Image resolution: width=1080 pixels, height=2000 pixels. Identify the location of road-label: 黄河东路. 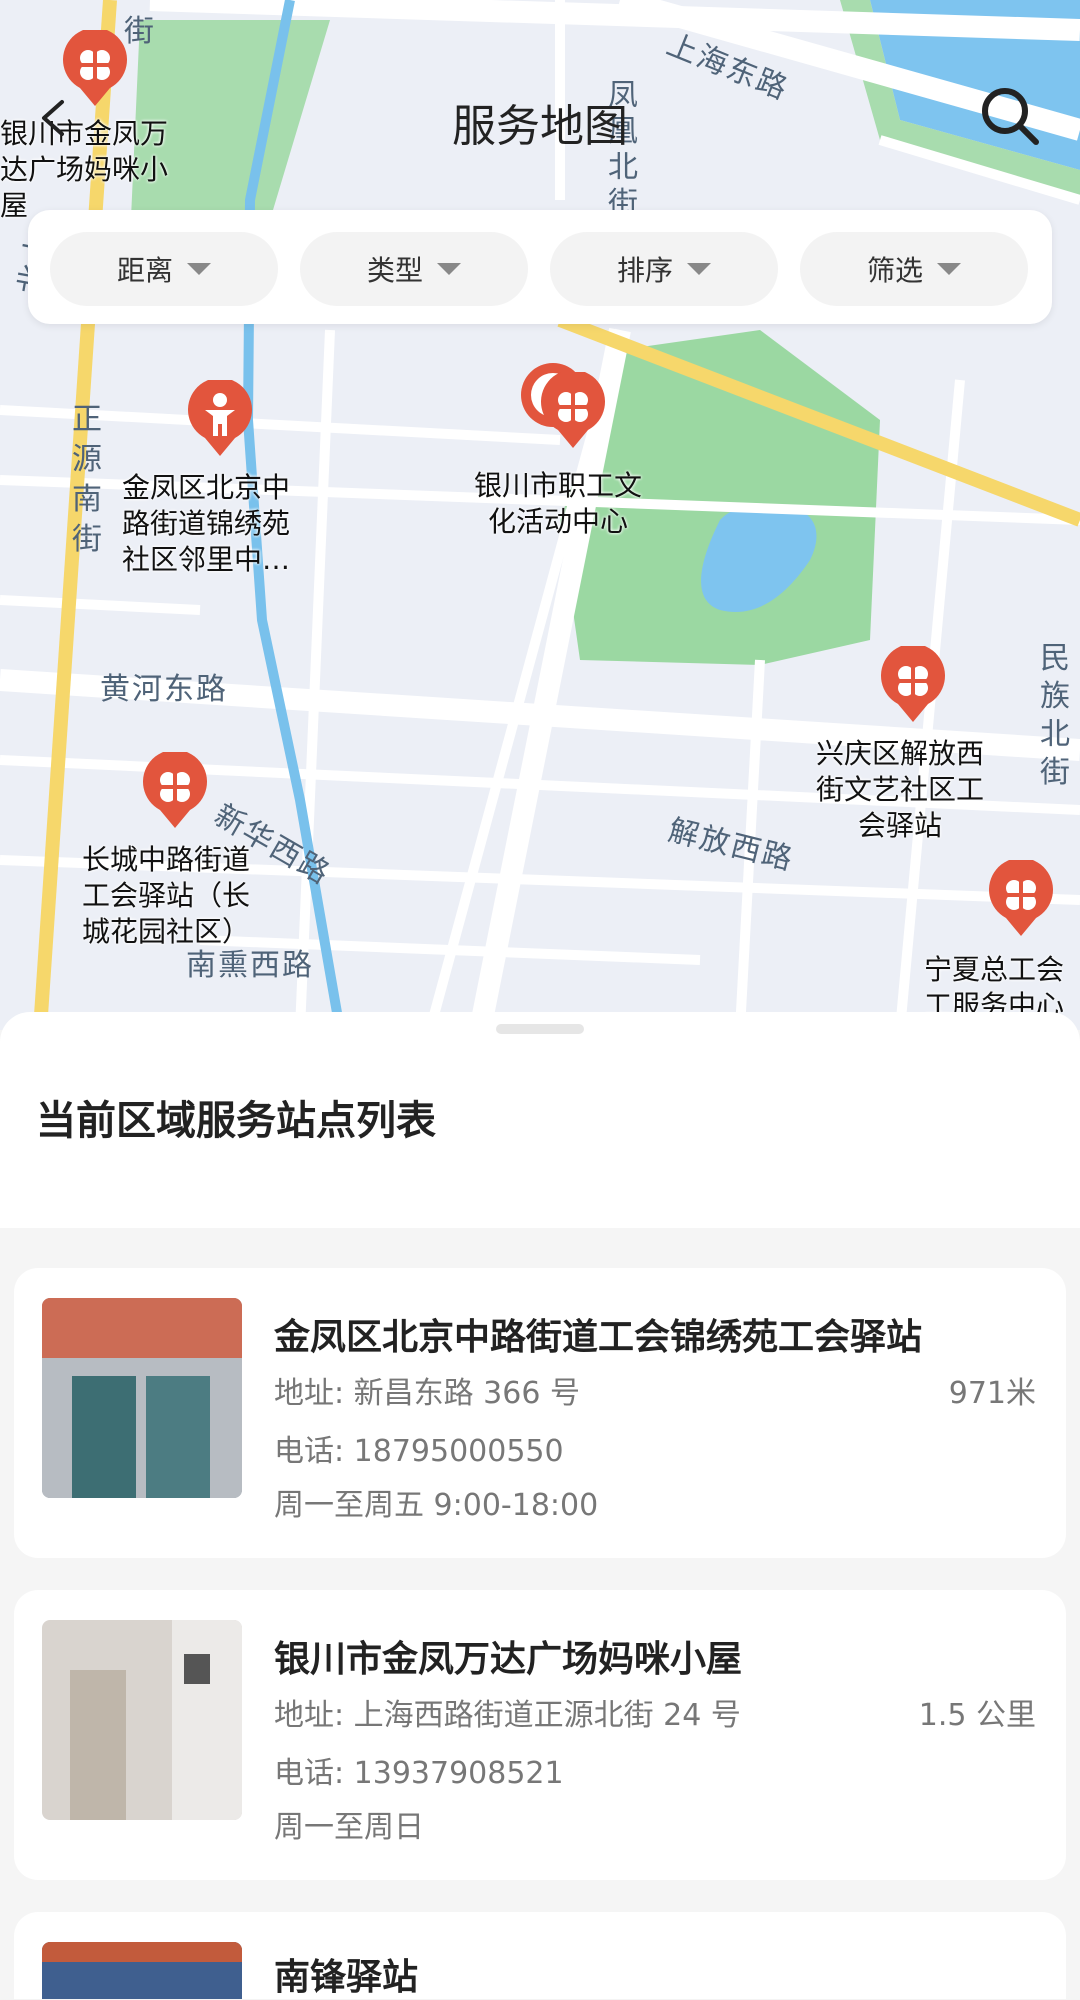
(164, 689).